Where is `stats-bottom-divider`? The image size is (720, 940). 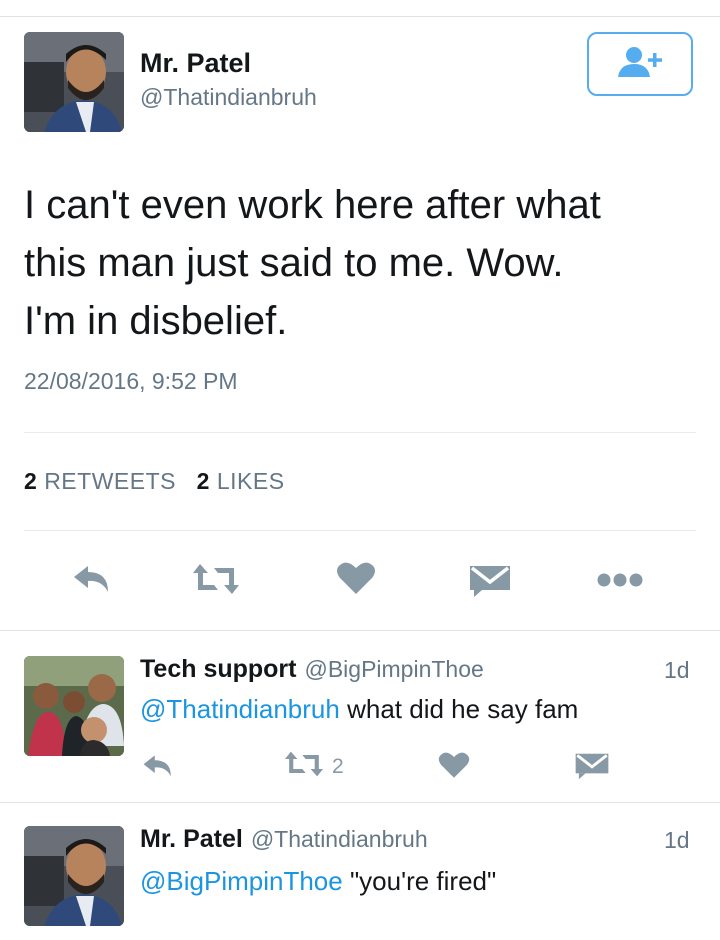 stats-bottom-divider is located at coordinates (360, 530).